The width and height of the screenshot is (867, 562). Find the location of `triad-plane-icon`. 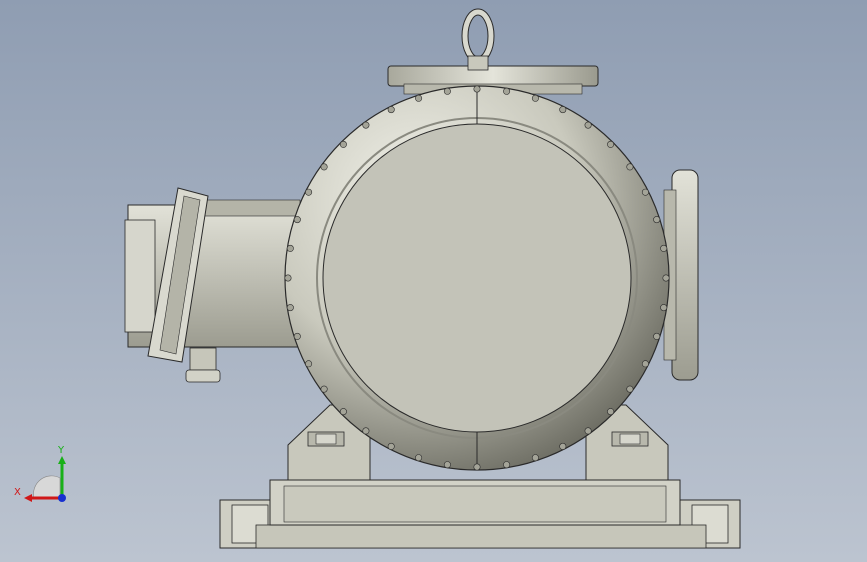

triad-plane-icon is located at coordinates (47, 487).